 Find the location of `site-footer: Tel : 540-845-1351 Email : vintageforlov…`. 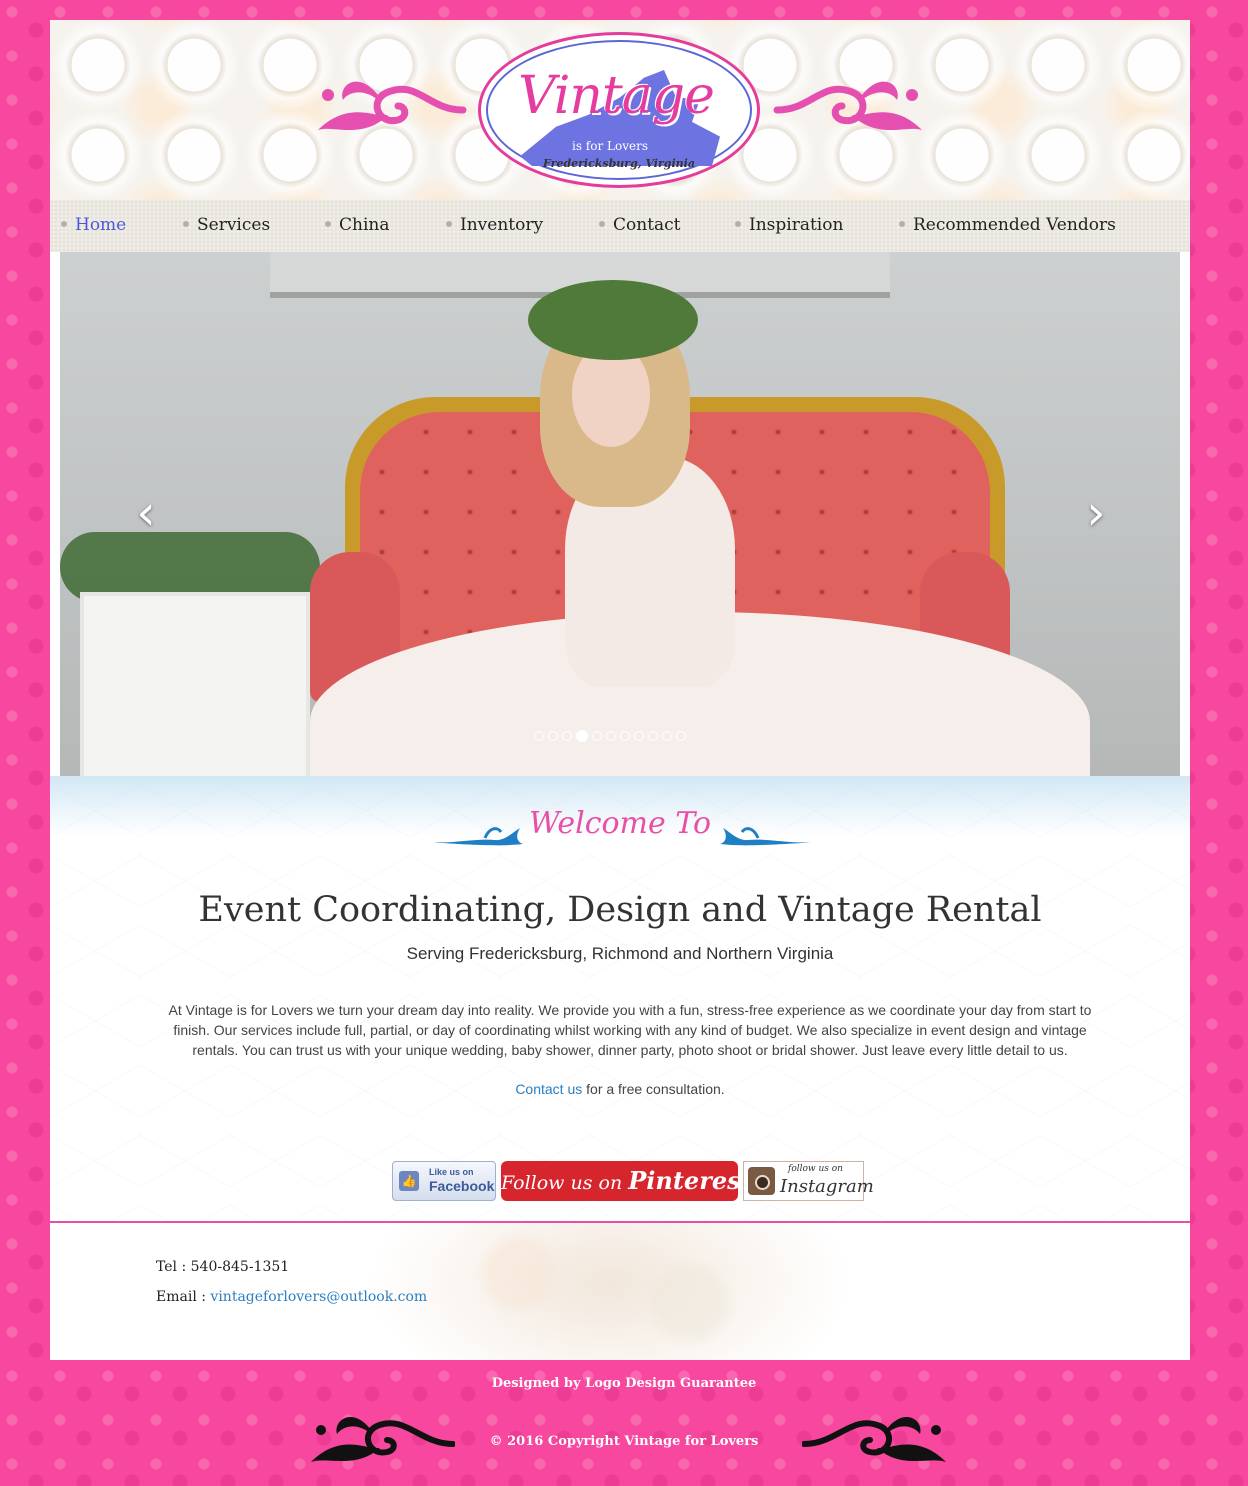

site-footer: Tel : 540-845-1351 Email : vintageforlov… is located at coordinates (620, 1291).